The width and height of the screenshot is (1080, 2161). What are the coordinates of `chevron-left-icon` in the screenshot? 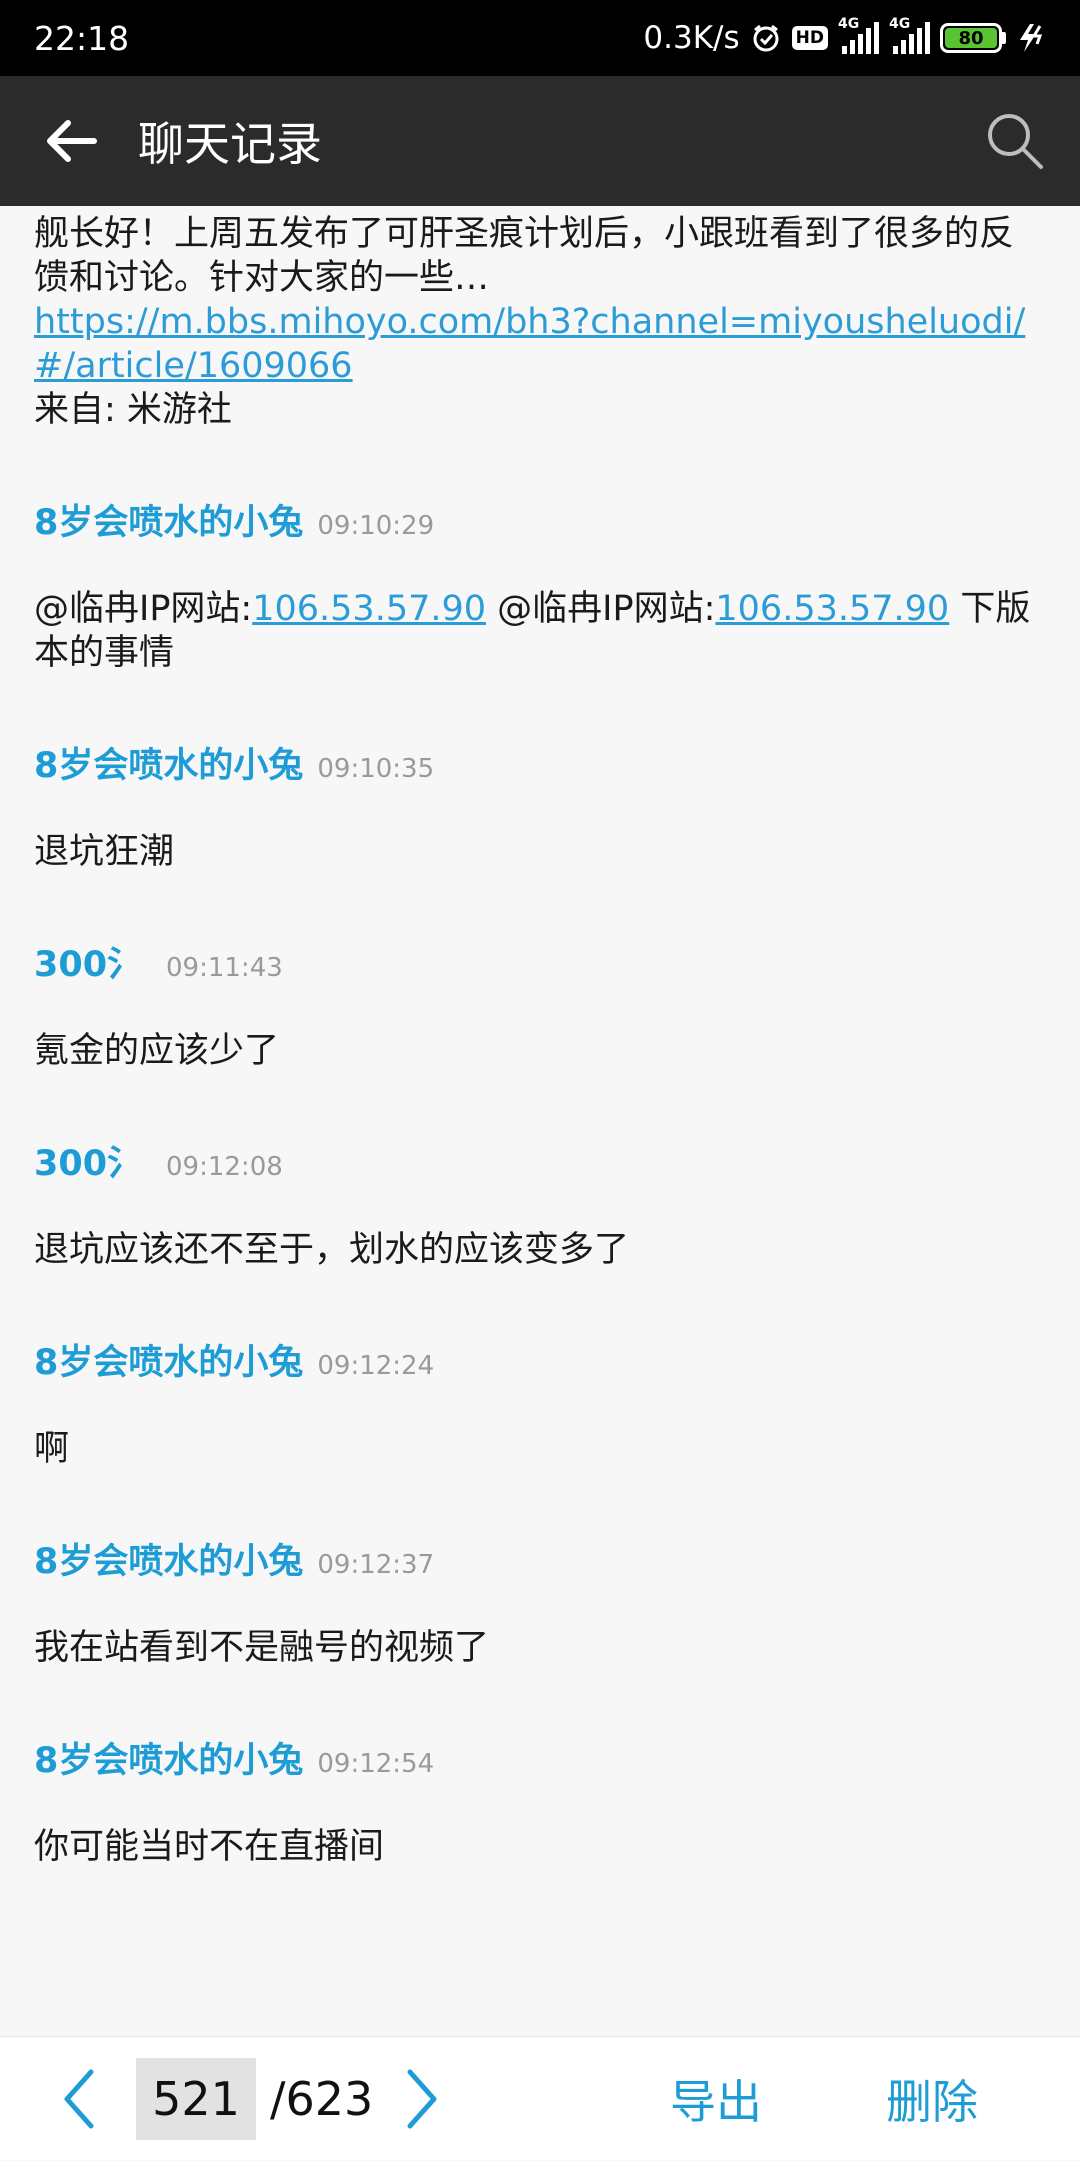 It's located at (79, 2098).